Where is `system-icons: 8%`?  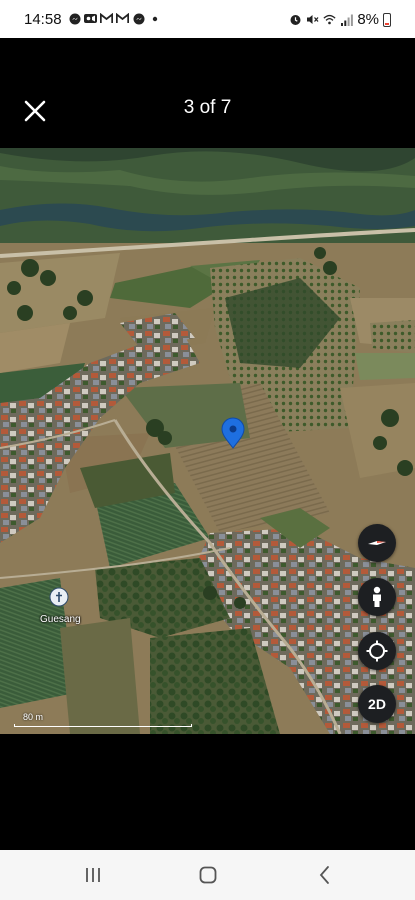 system-icons: 8% is located at coordinates (340, 19).